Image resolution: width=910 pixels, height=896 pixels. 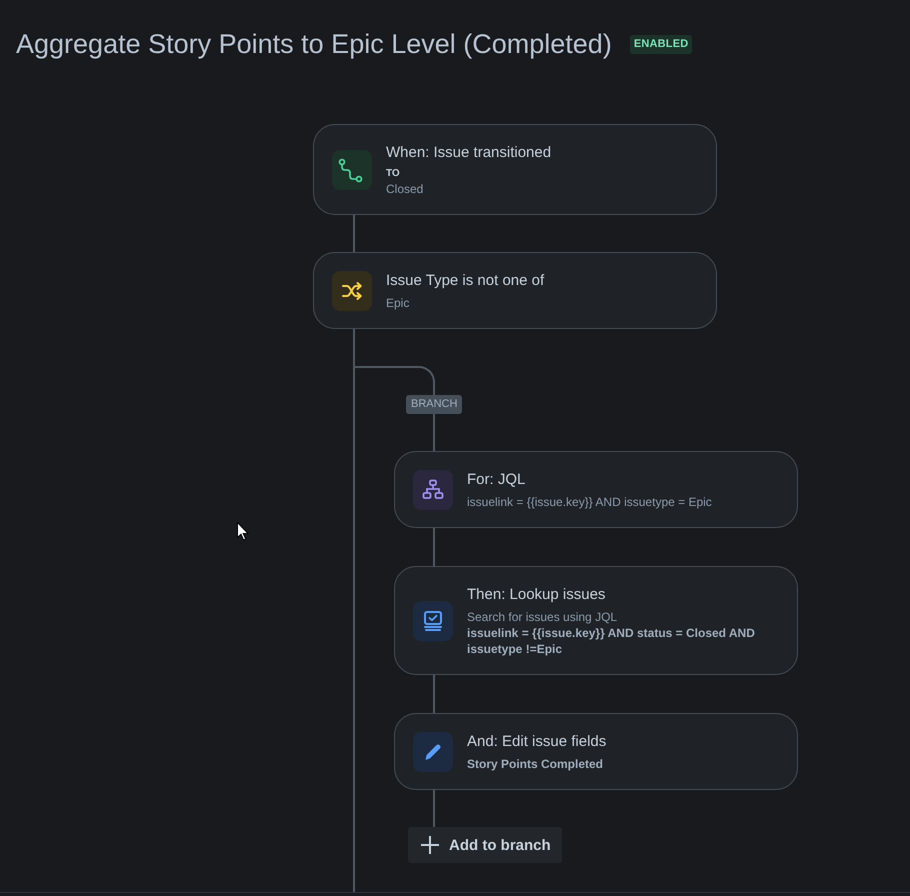 What do you see at coordinates (433, 621) in the screenshot?
I see `monitor-check-icon` at bounding box center [433, 621].